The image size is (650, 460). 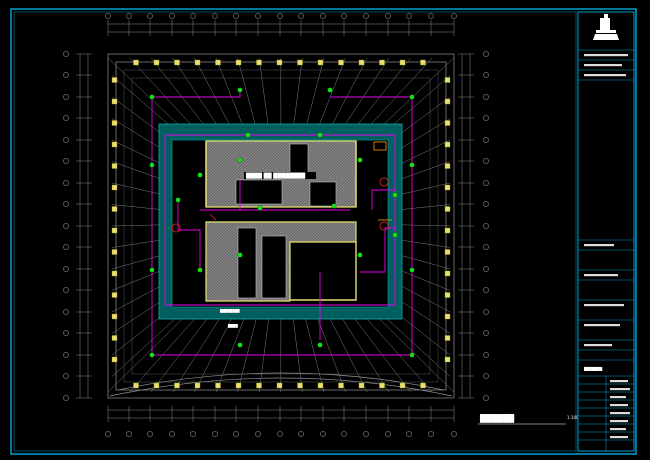 What do you see at coordinates (593, 368) in the screenshot?
I see `stamp-text: ███████` at bounding box center [593, 368].